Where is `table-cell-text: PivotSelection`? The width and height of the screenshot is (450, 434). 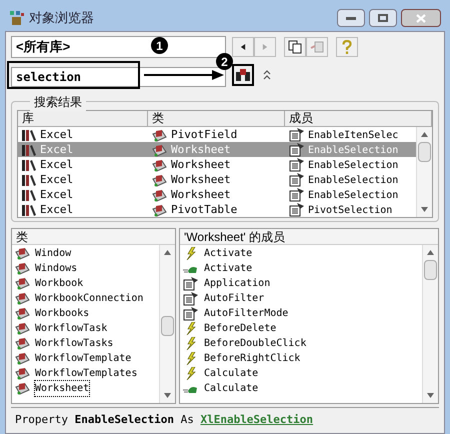 table-cell-text: PivotSelection is located at coordinates (350, 211).